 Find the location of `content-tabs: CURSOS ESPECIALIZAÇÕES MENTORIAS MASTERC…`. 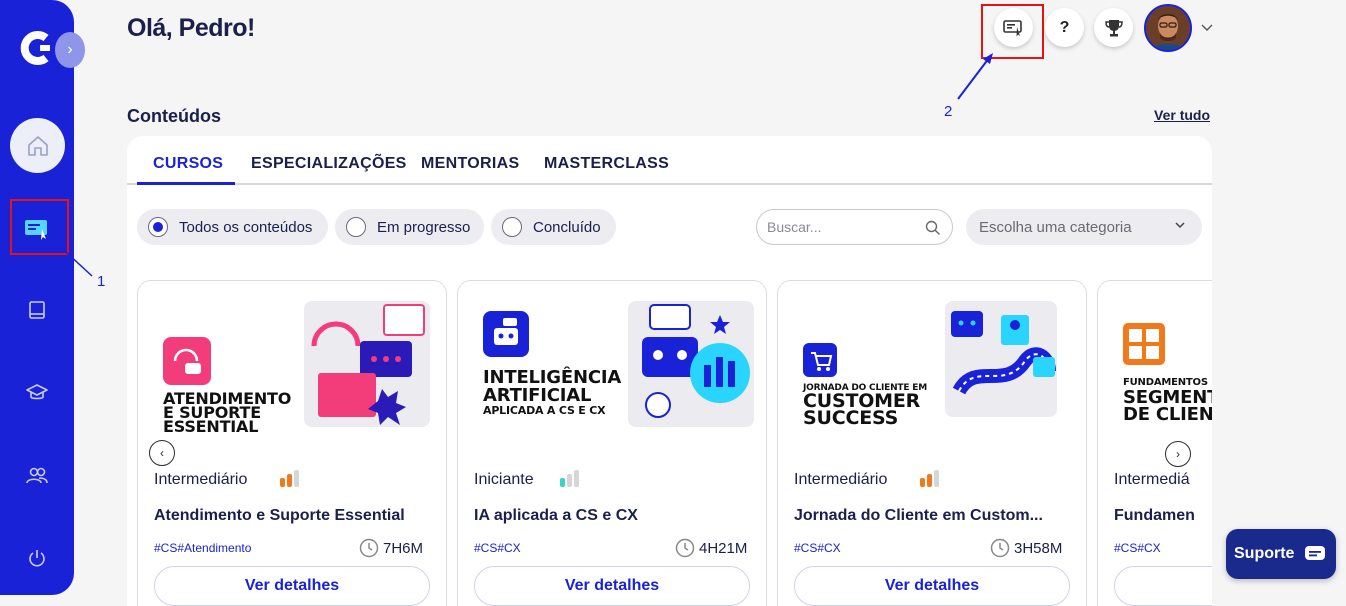

content-tabs: CURSOS ESPECIALIZAÇÕES MENTORIAS MASTERC… is located at coordinates (669, 160).